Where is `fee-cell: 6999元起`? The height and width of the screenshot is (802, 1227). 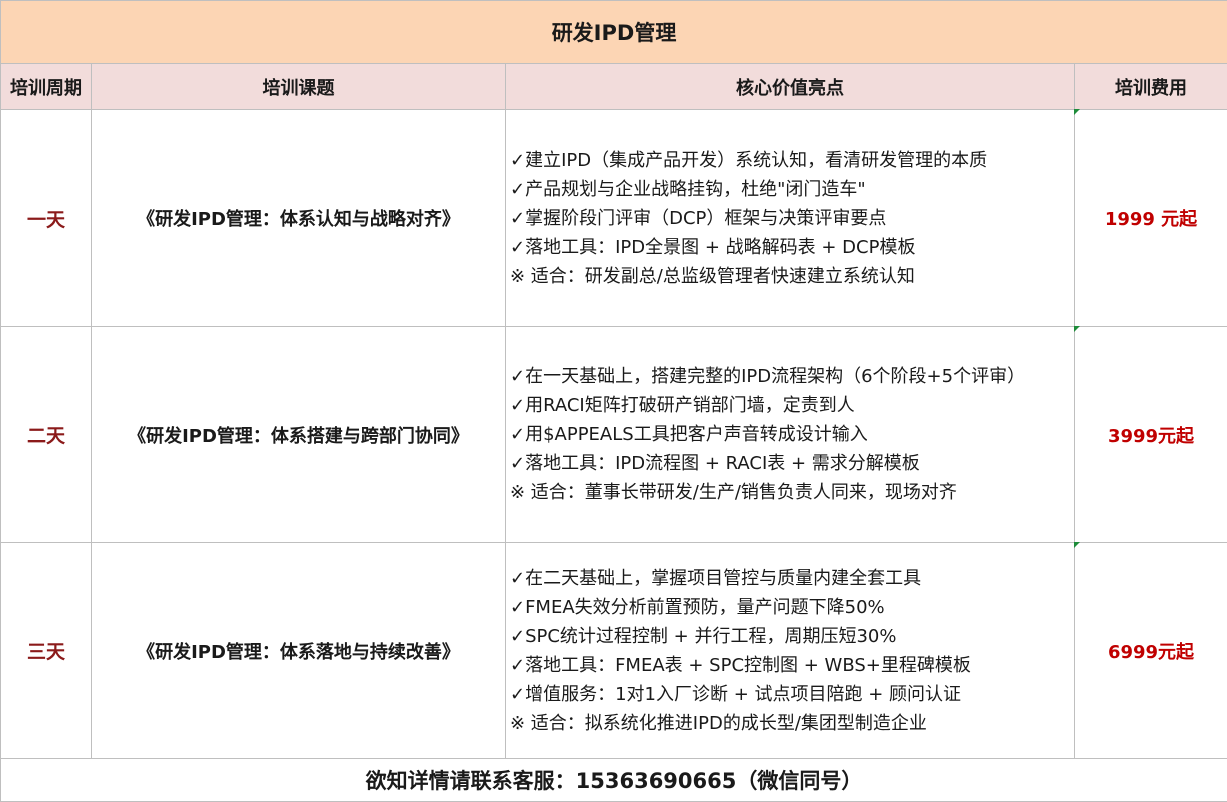 fee-cell: 6999元起 is located at coordinates (1151, 651).